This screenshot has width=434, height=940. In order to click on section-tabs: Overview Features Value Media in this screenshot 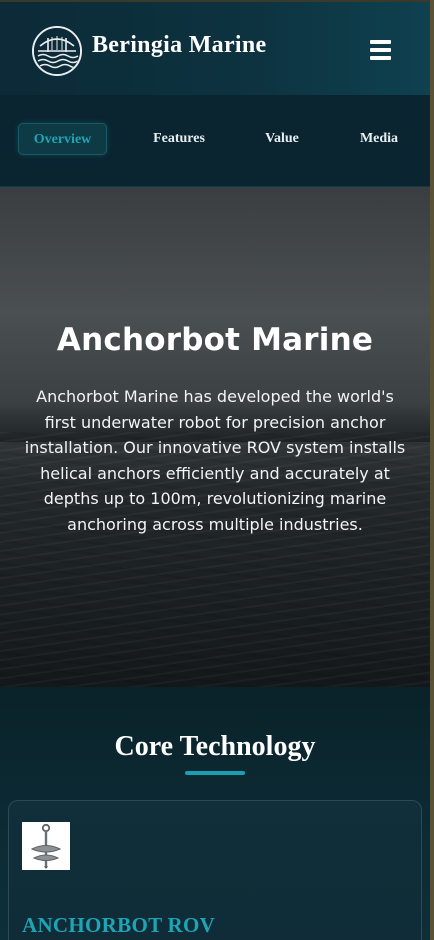, I will do `click(215, 141)`.